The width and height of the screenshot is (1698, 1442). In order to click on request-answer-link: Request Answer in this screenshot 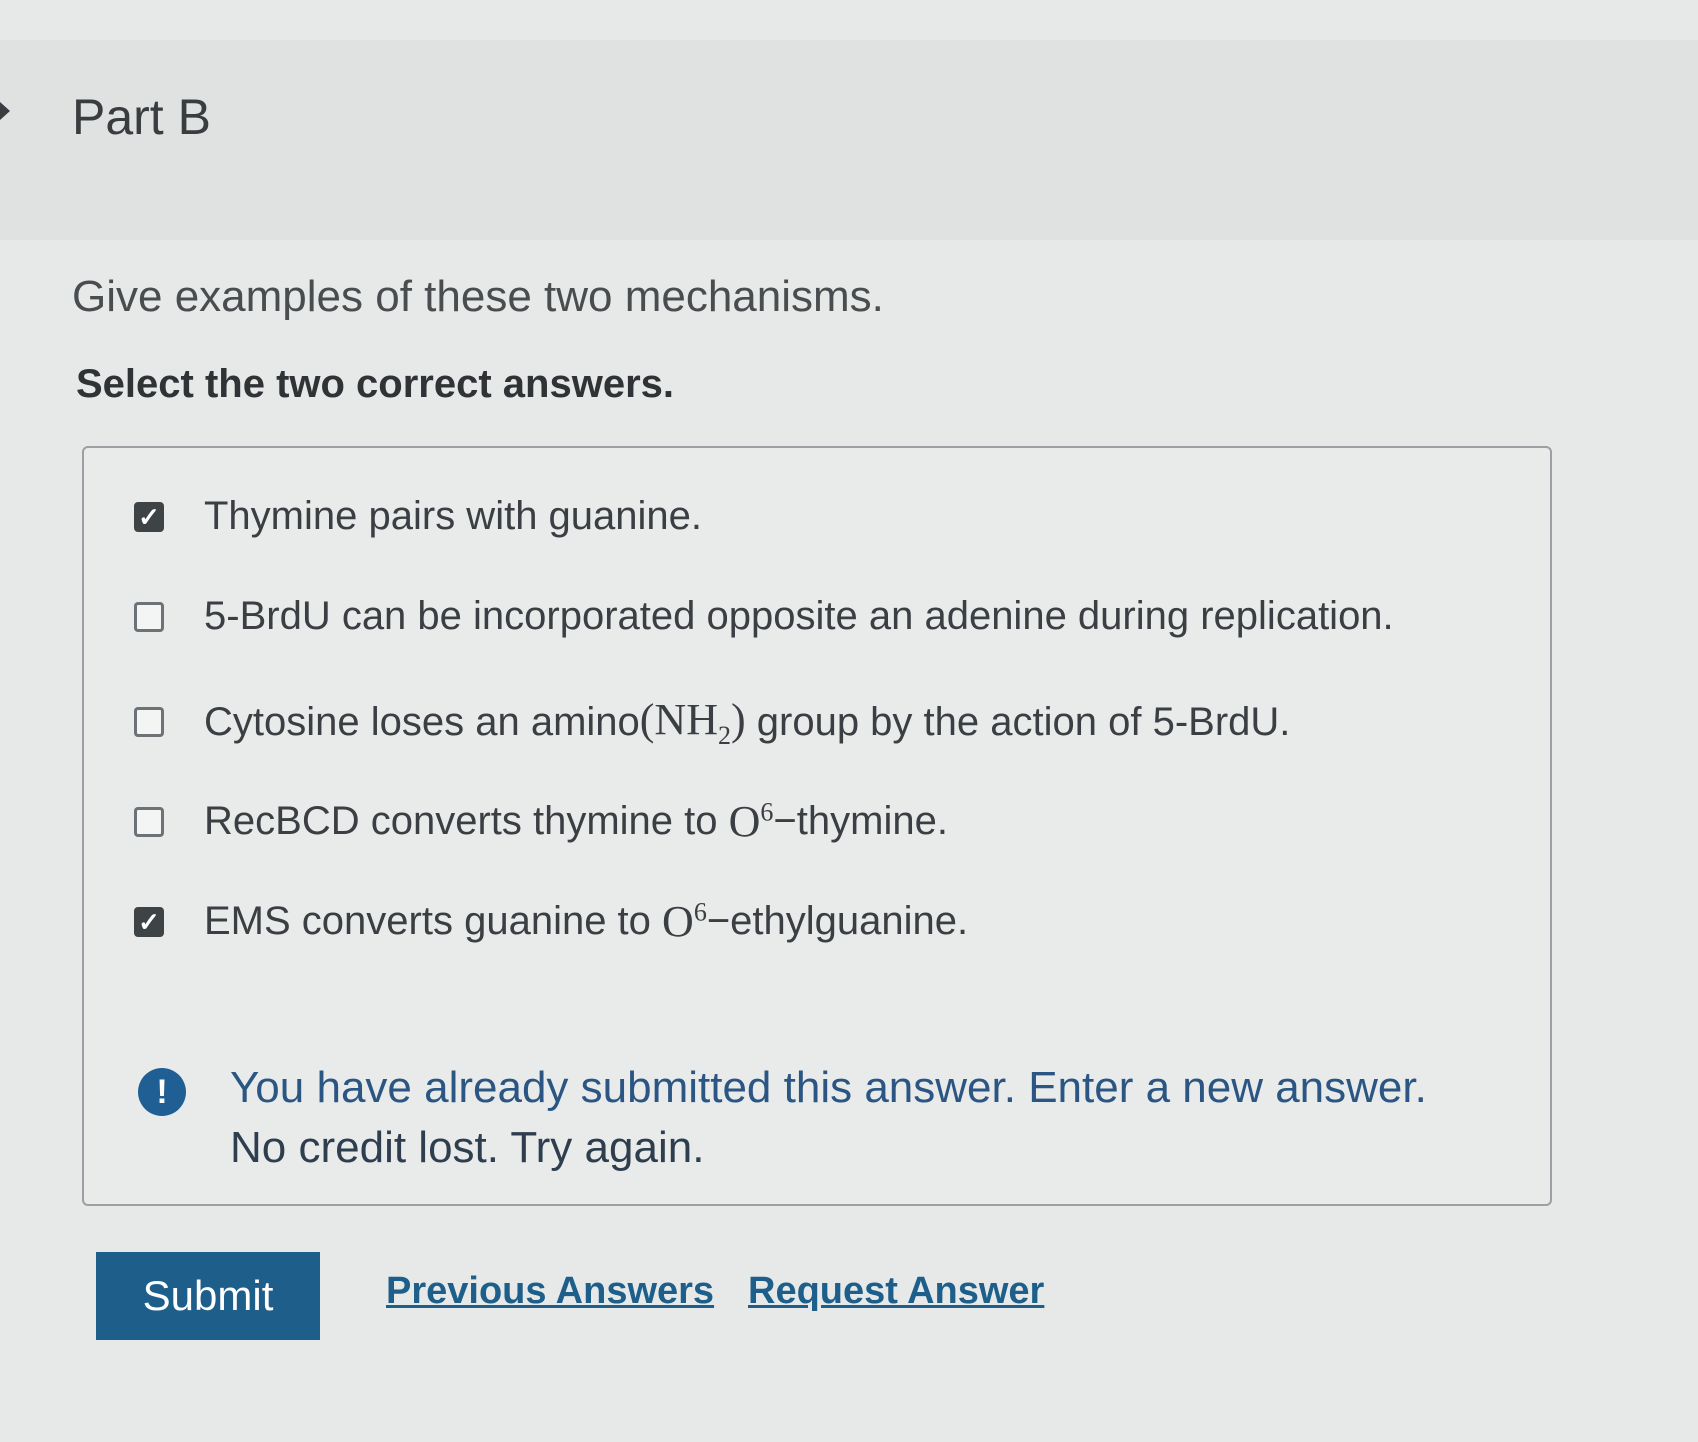, I will do `click(896, 1291)`.